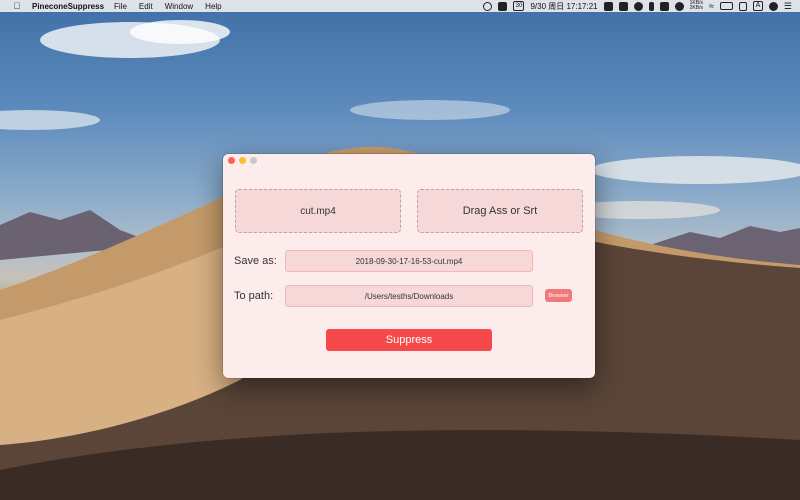 Image resolution: width=800 pixels, height=500 pixels. Describe the element at coordinates (788, 6) in the screenshot. I see `notification-center-icon: ☰` at that location.